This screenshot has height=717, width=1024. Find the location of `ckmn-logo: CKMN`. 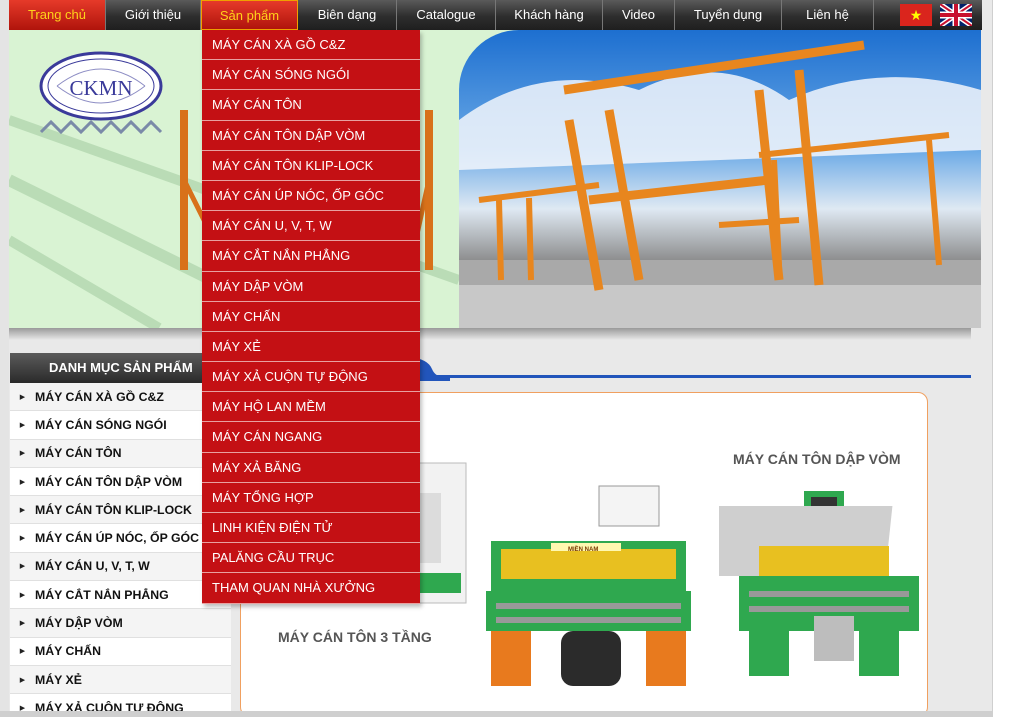

ckmn-logo: CKMN is located at coordinates (101, 95).